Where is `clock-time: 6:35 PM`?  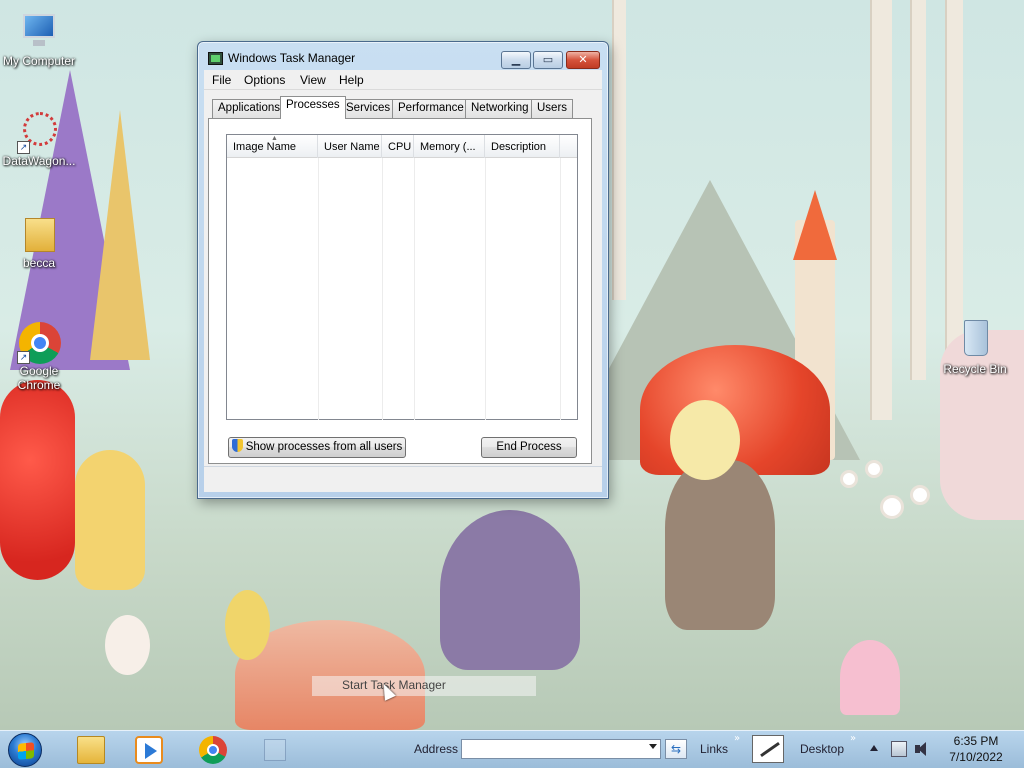
clock-time: 6:35 PM is located at coordinates (976, 741).